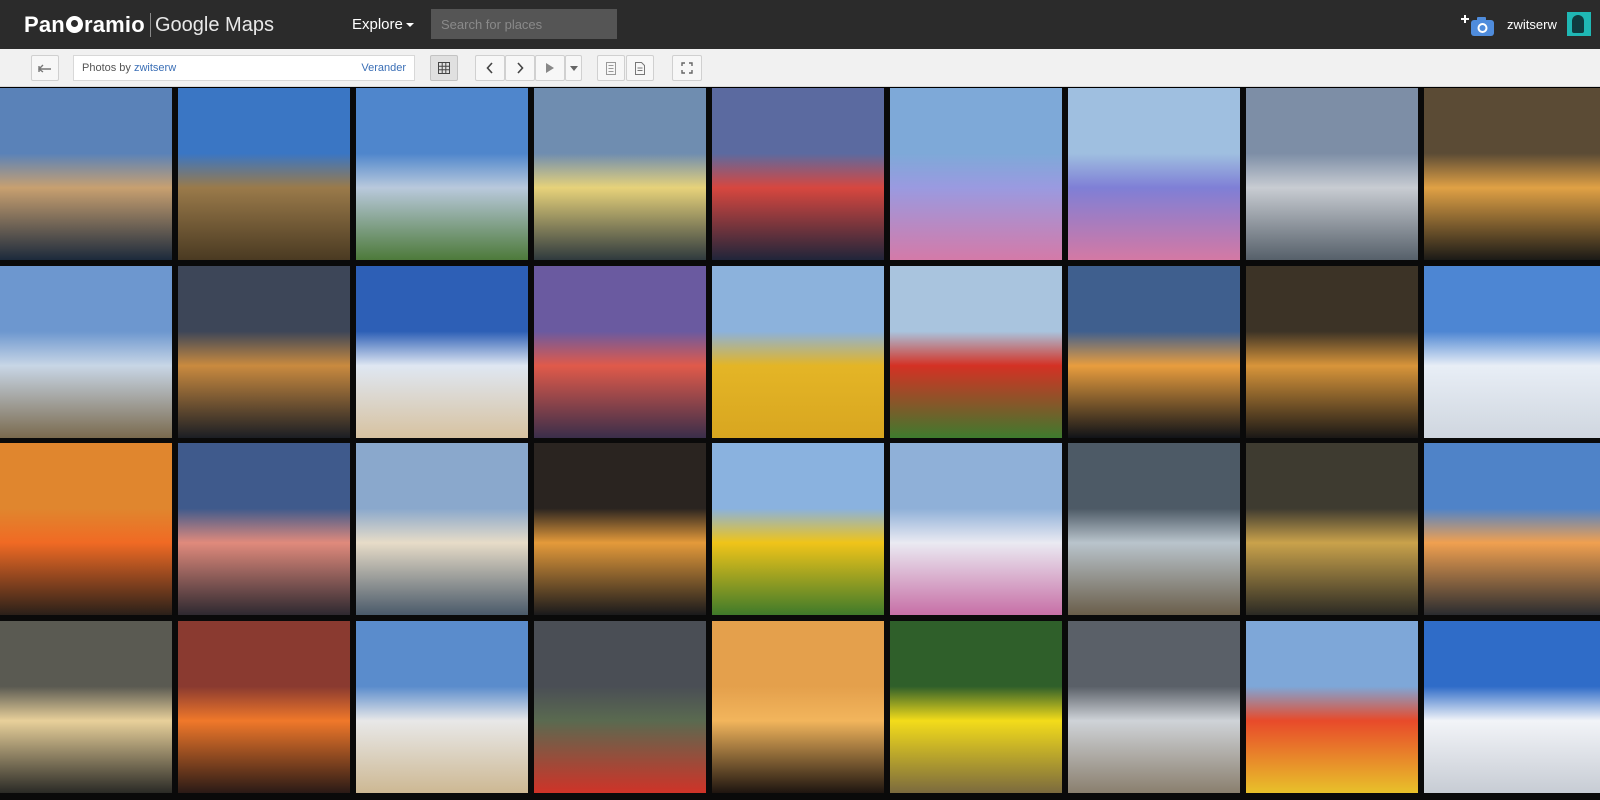 The image size is (1600, 800). I want to click on photos-by-field: Photos by zwitserw Verander, so click(244, 68).